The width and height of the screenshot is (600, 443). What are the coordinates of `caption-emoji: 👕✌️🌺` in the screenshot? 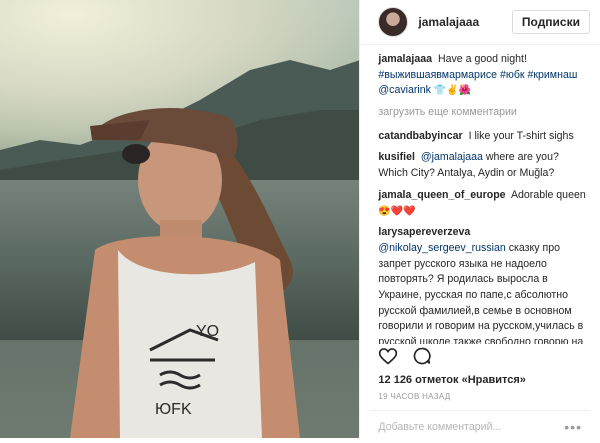 It's located at (452, 91).